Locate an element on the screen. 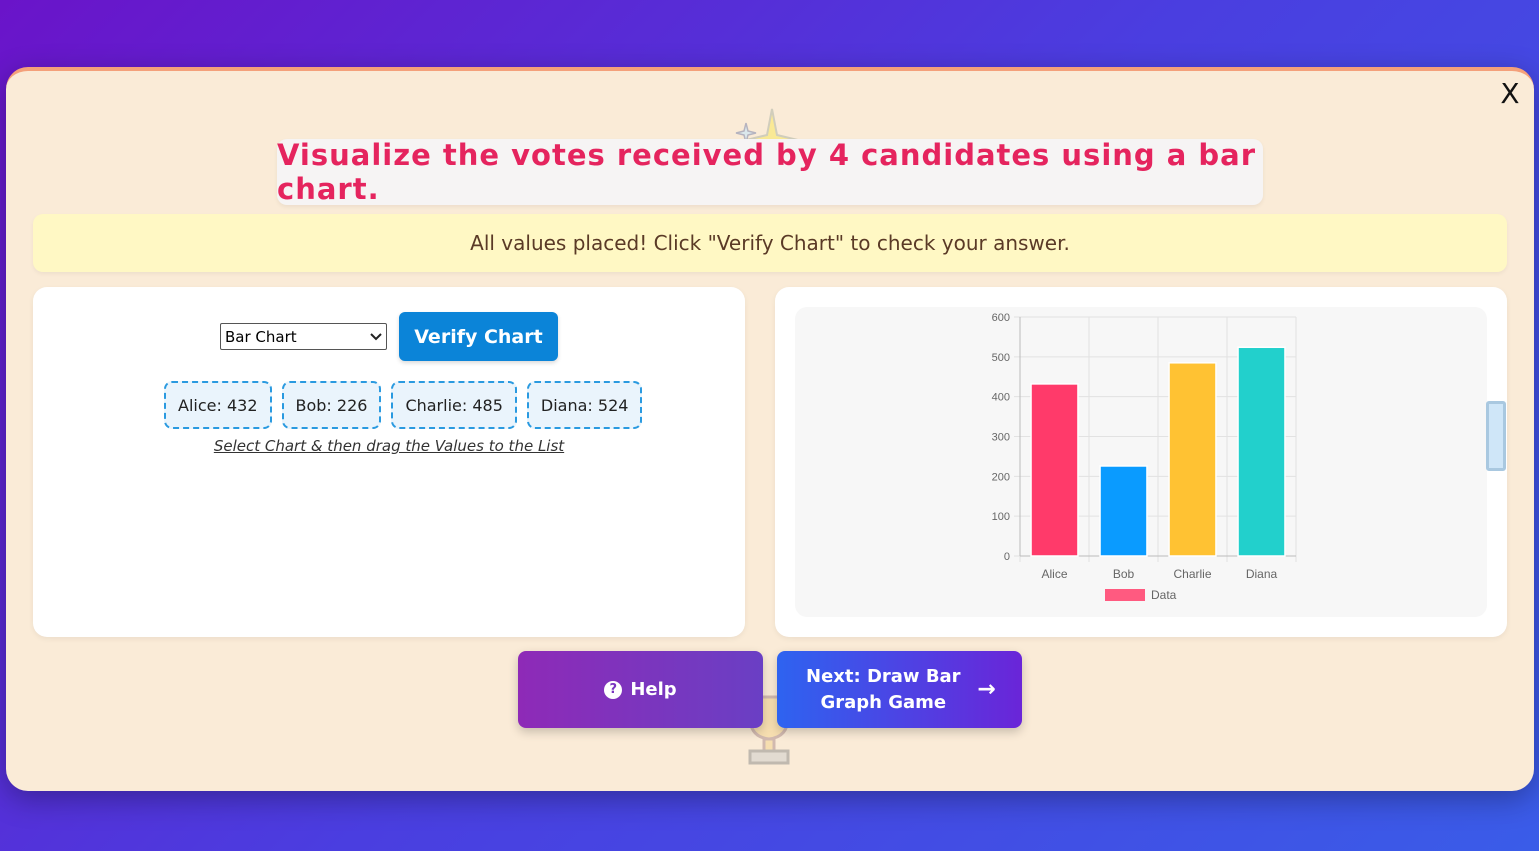  x-tick-label: Bob is located at coordinates (1124, 574).